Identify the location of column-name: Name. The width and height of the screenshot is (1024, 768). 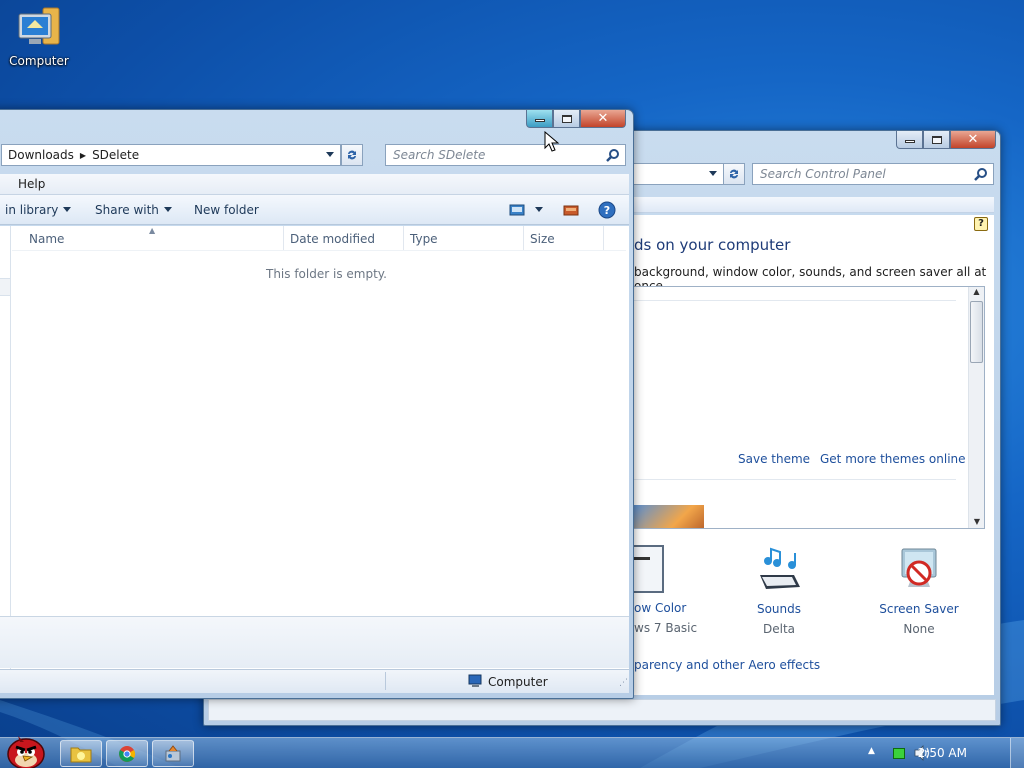
(46, 239).